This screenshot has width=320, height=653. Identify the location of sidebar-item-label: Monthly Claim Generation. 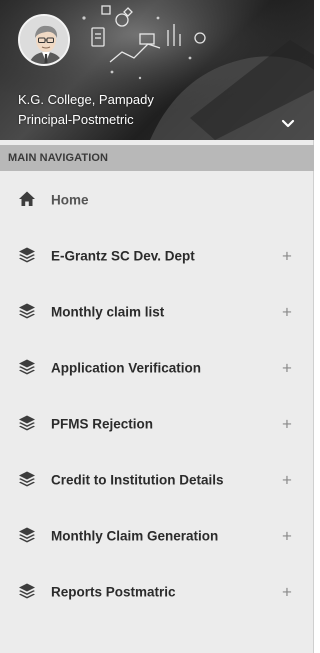
(135, 536).